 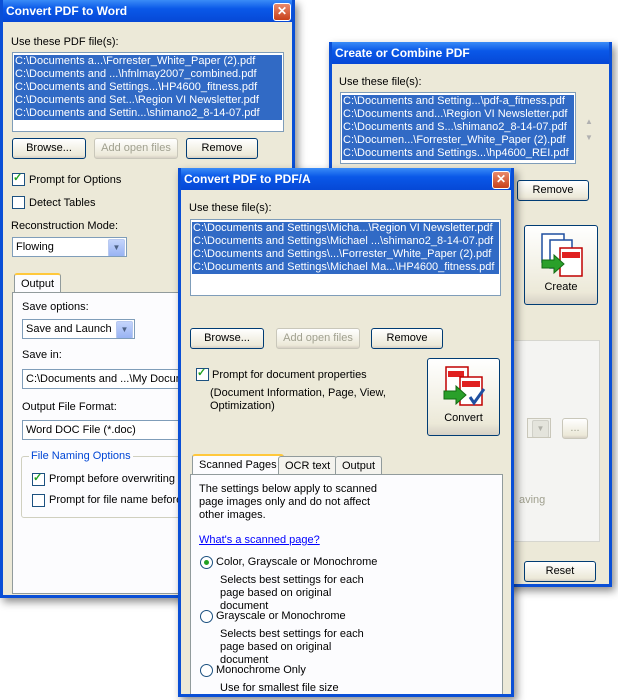 I want to click on reconstruction-mode-select: Flowing ▼, so click(x=69, y=247).